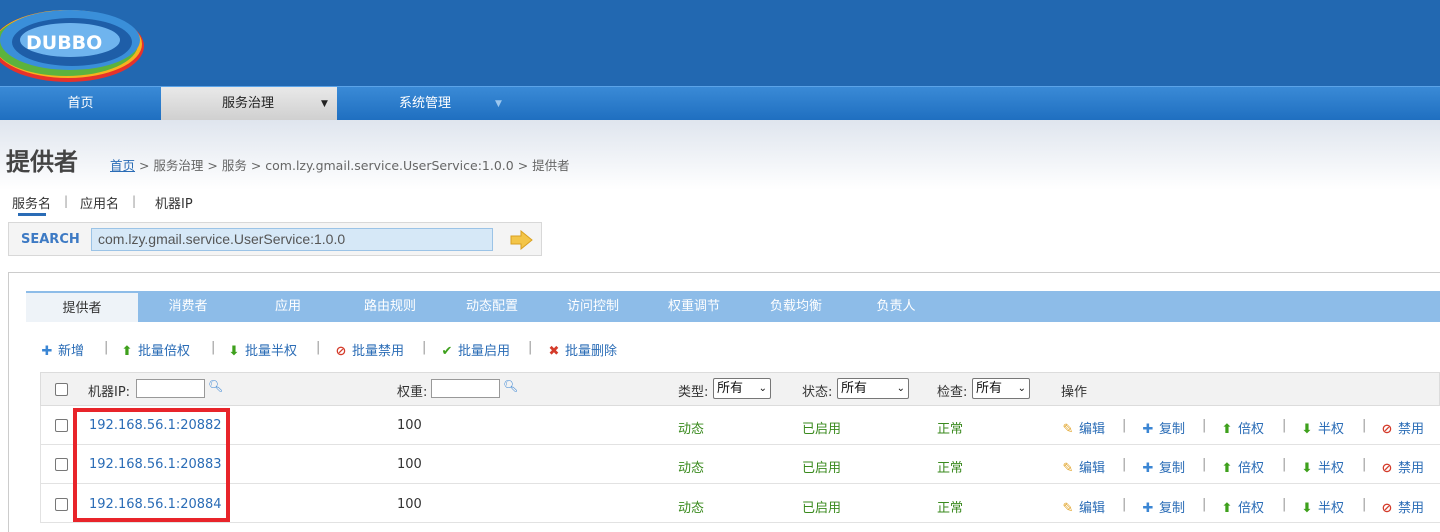  What do you see at coordinates (50, 239) in the screenshot?
I see `search-label: SEARCH` at bounding box center [50, 239].